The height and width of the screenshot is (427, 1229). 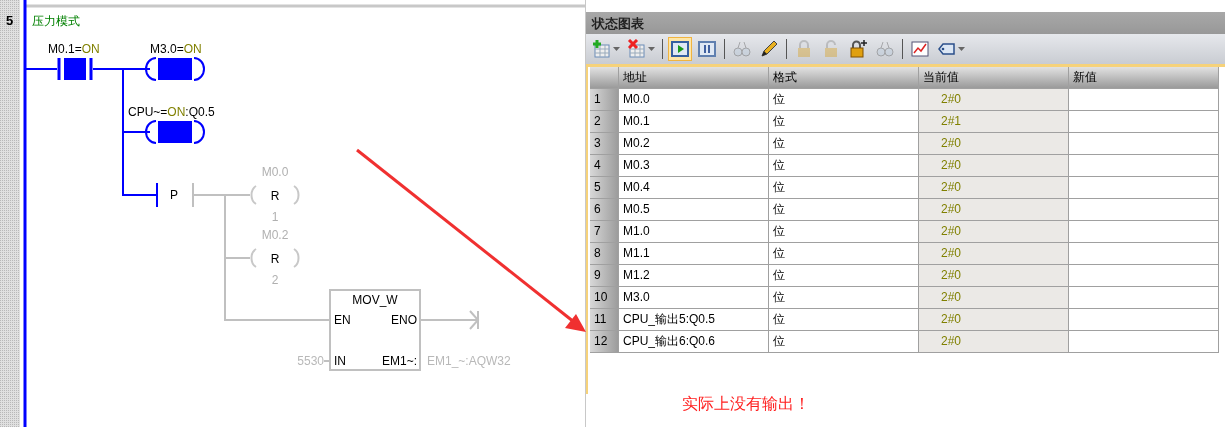 I want to click on add-row-icon, so click(x=602, y=49).